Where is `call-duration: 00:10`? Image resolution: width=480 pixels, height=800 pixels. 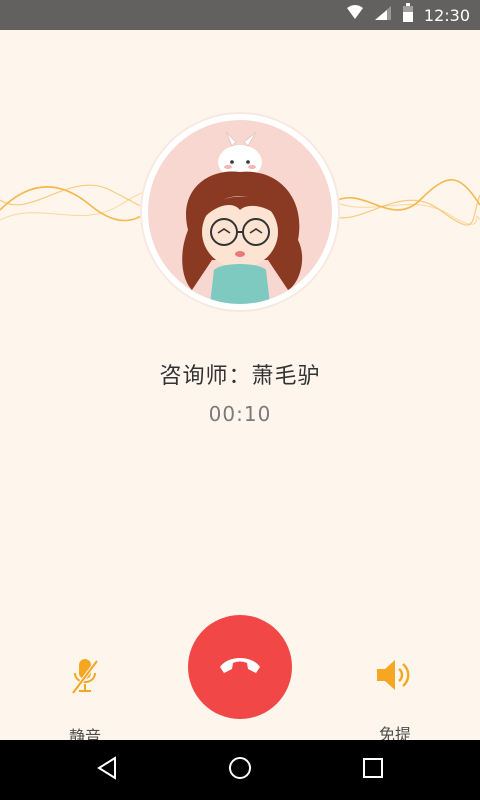 call-duration: 00:10 is located at coordinates (240, 414).